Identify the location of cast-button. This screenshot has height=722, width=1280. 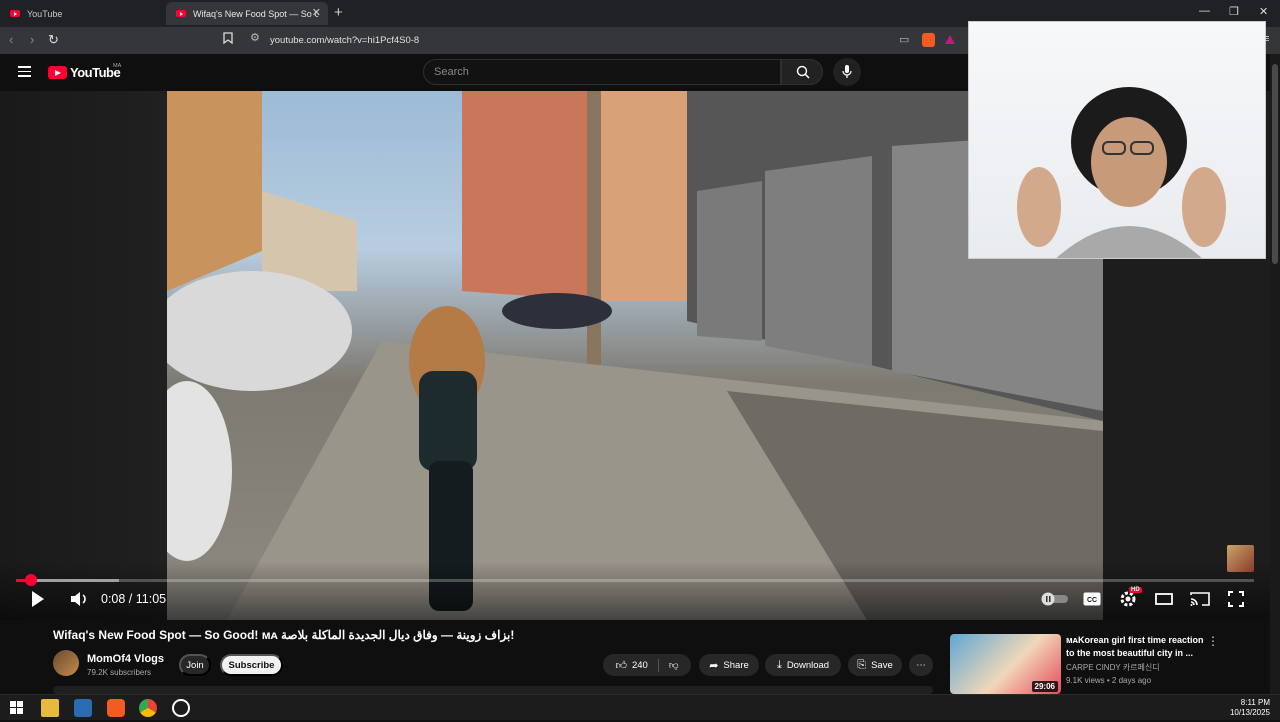
(1200, 599).